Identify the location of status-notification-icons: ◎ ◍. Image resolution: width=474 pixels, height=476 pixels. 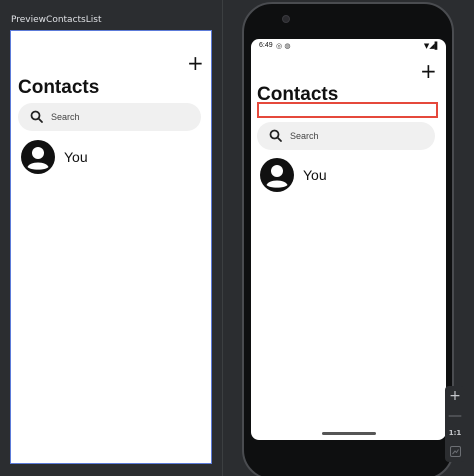
(283, 46).